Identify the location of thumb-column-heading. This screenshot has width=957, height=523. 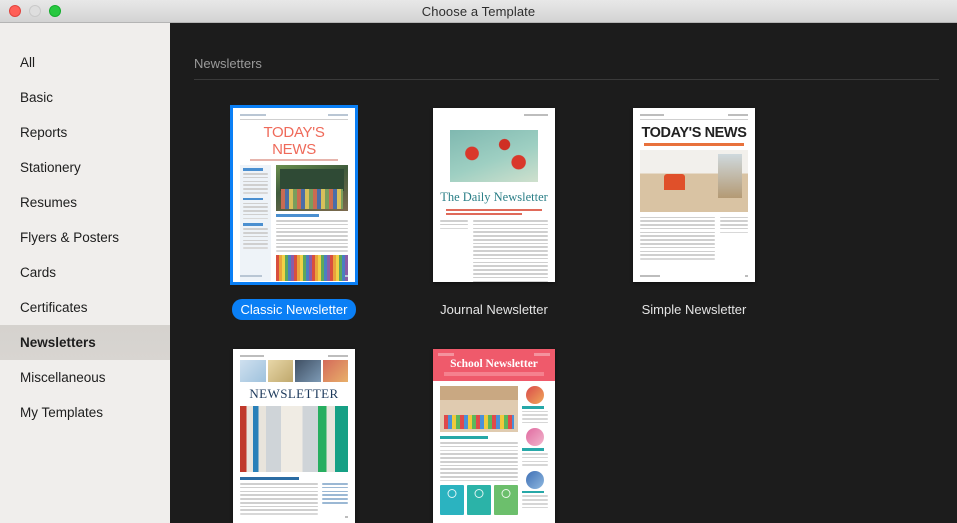
(253, 169).